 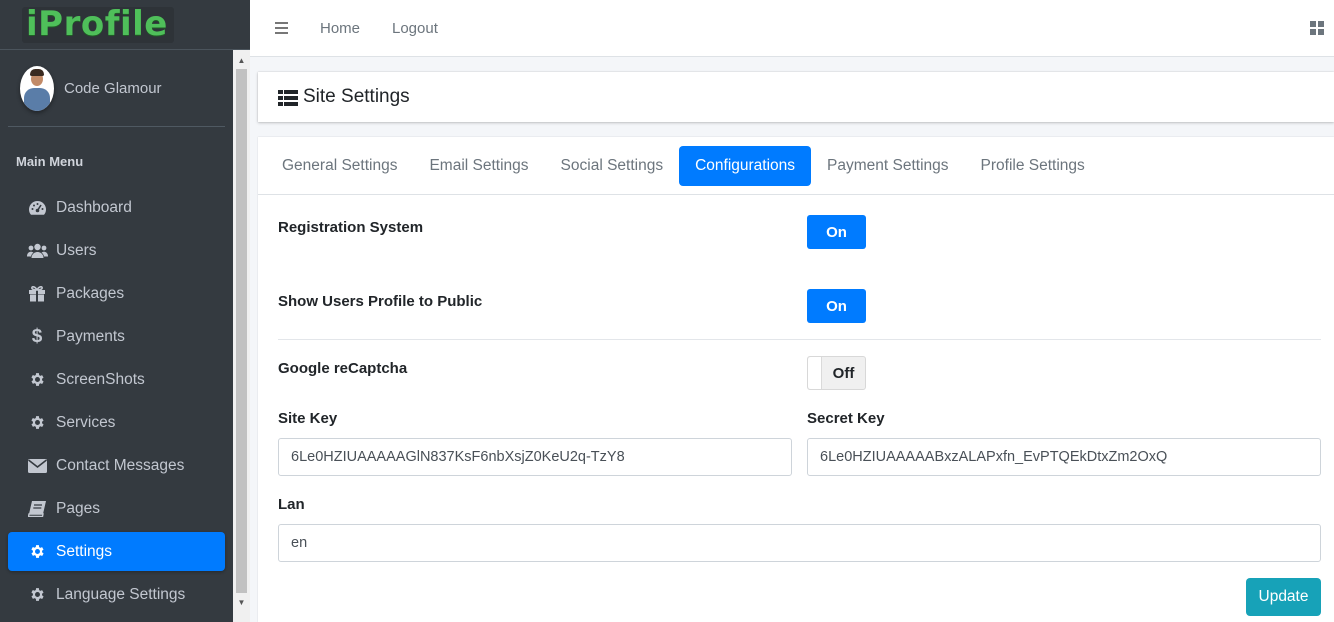 I want to click on top-navbar: Home Logout, so click(x=792, y=28).